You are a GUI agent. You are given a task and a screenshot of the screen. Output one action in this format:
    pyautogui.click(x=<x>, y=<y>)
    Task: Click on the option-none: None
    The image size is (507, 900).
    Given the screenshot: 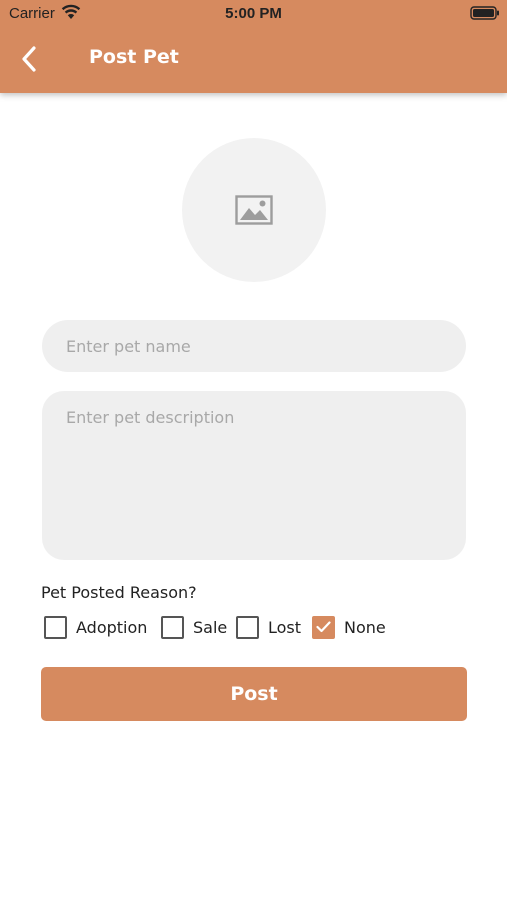 What is the action you would take?
    pyautogui.click(x=349, y=627)
    